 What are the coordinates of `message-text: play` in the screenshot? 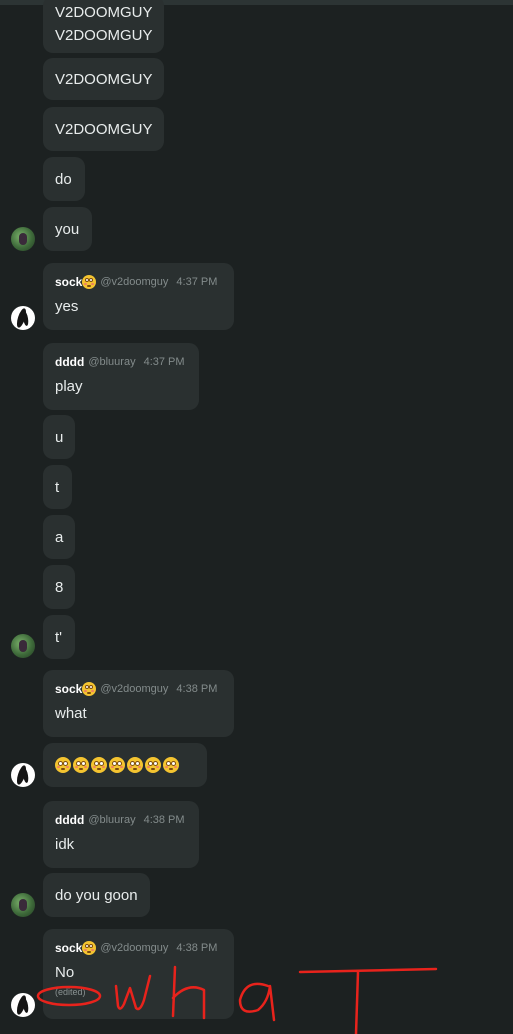 It's located at (69, 386).